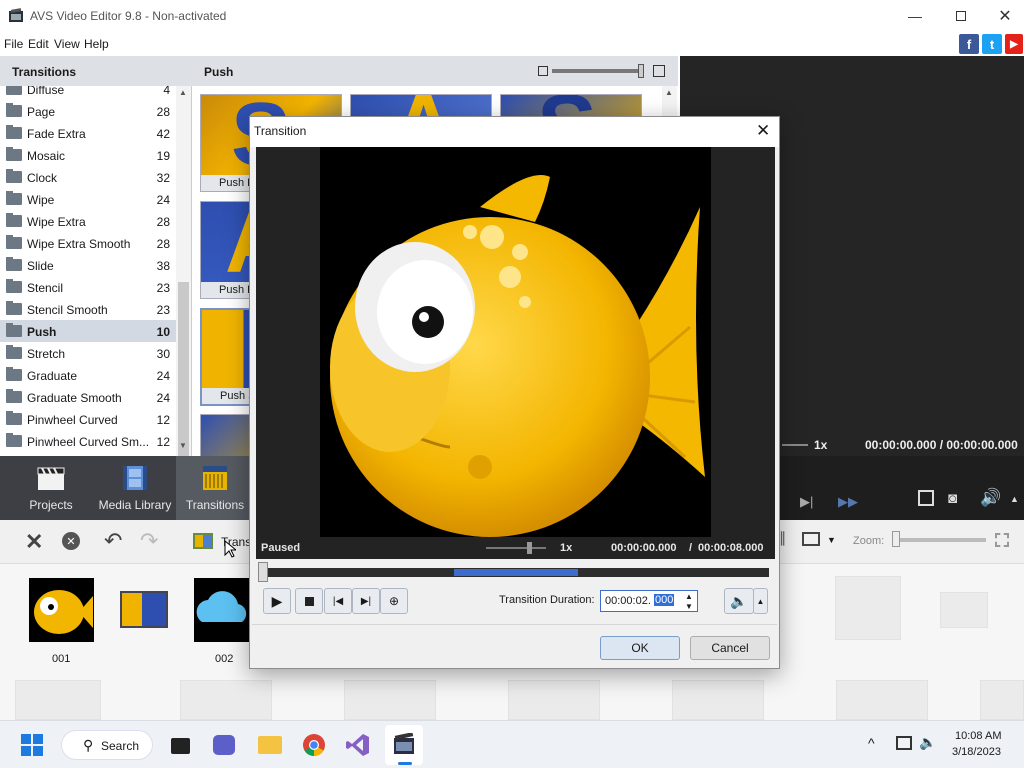 The width and height of the screenshot is (1024, 768). I want to click on category-name: Wipe Extra, so click(56, 222).